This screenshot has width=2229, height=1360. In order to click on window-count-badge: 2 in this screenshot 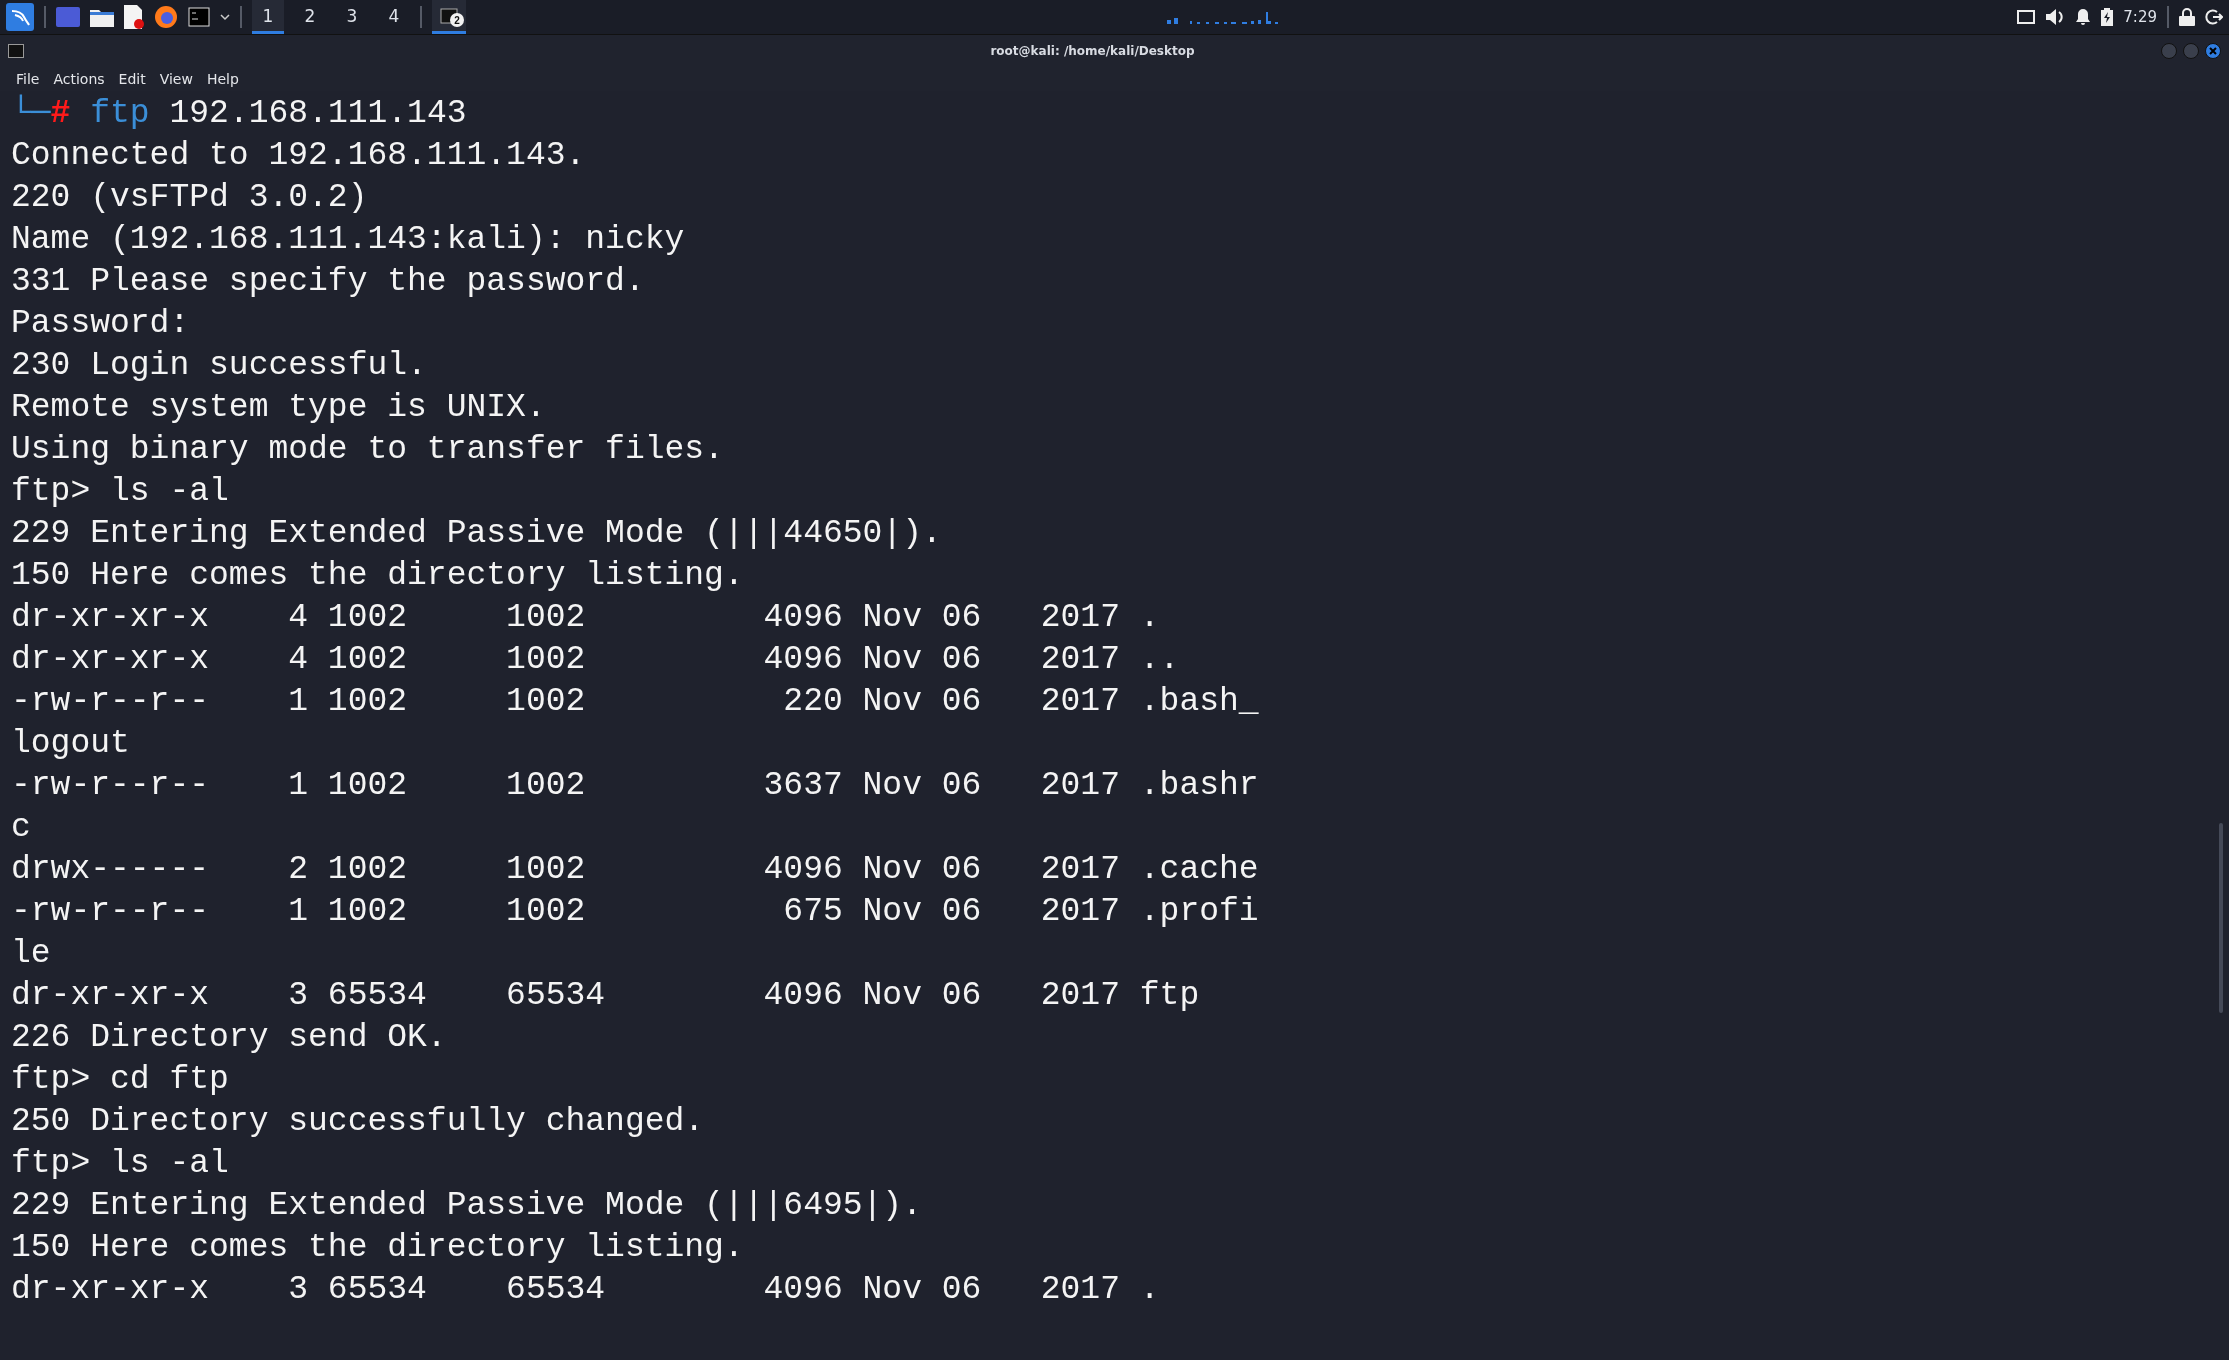, I will do `click(457, 20)`.